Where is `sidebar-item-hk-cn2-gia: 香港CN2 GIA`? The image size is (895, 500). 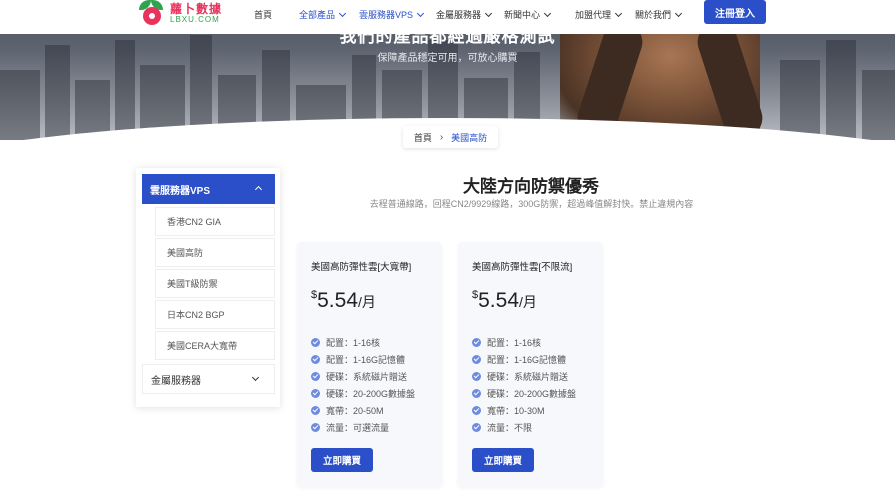
sidebar-item-hk-cn2-gia: 香港CN2 GIA is located at coordinates (215, 221).